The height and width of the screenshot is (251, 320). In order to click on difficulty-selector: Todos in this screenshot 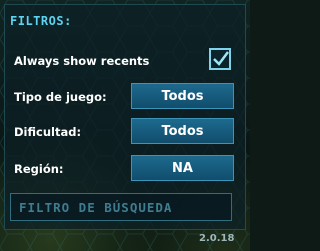, I will do `click(182, 131)`.